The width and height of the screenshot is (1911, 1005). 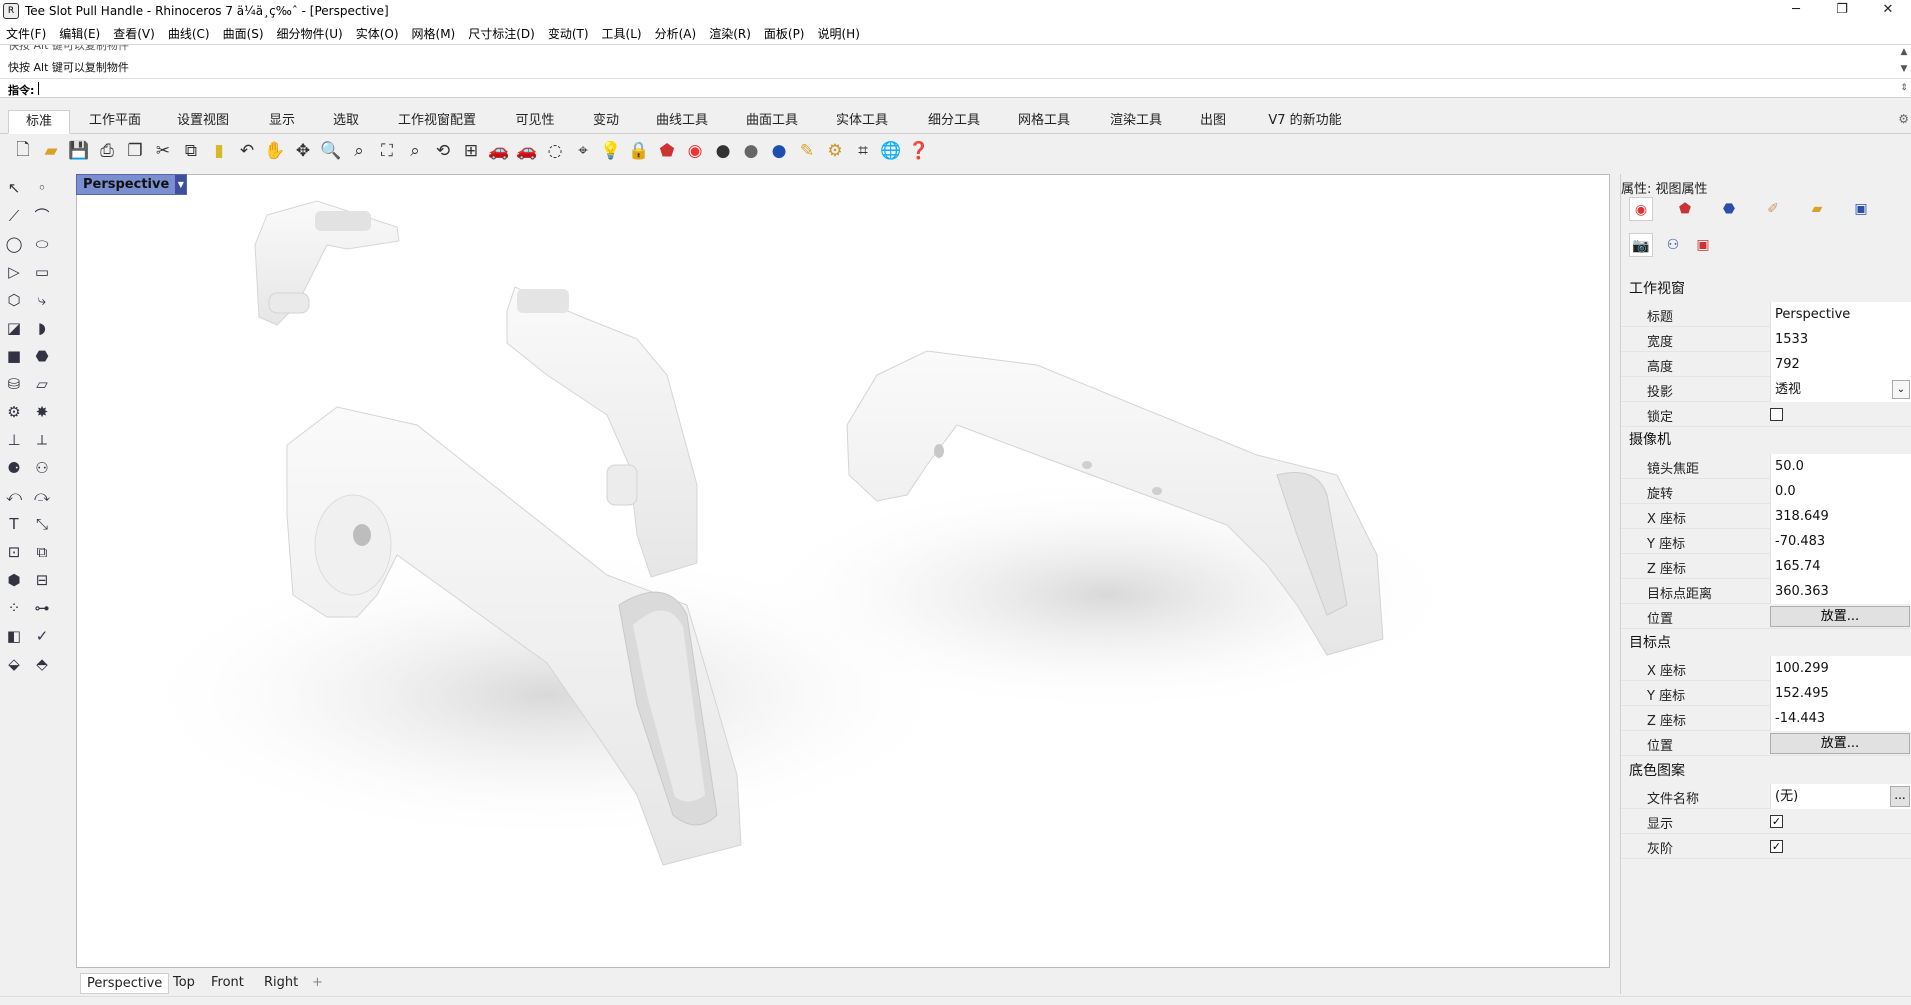 I want to click on menu-surface: 曲面(S), so click(x=243, y=33).